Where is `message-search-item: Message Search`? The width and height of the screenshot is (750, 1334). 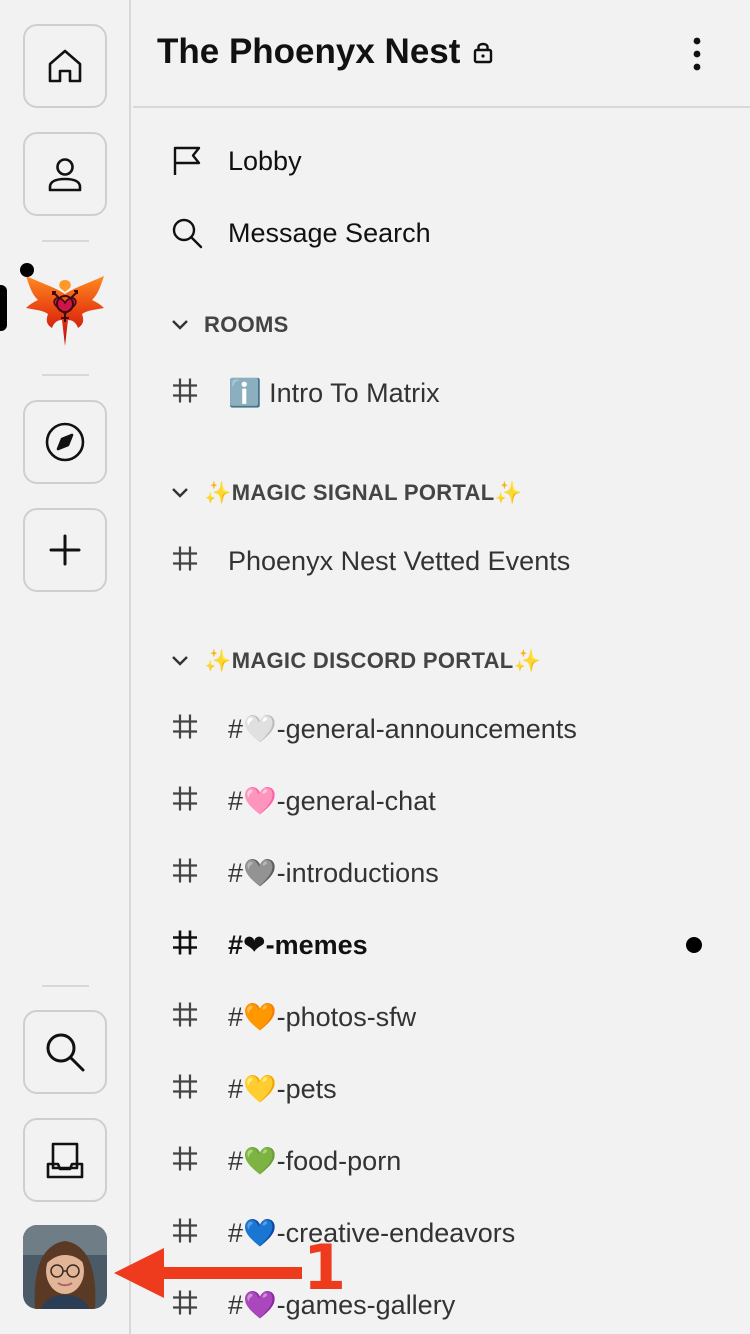
message-search-item: Message Search is located at coordinates (441, 233).